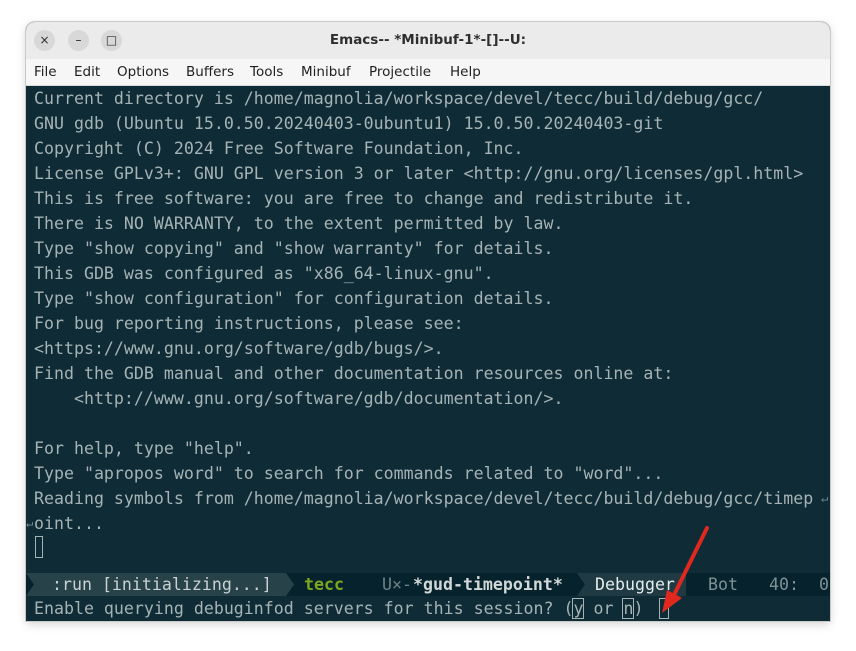 This screenshot has height=651, width=856. I want to click on annotation-arrow-icon, so click(685, 569).